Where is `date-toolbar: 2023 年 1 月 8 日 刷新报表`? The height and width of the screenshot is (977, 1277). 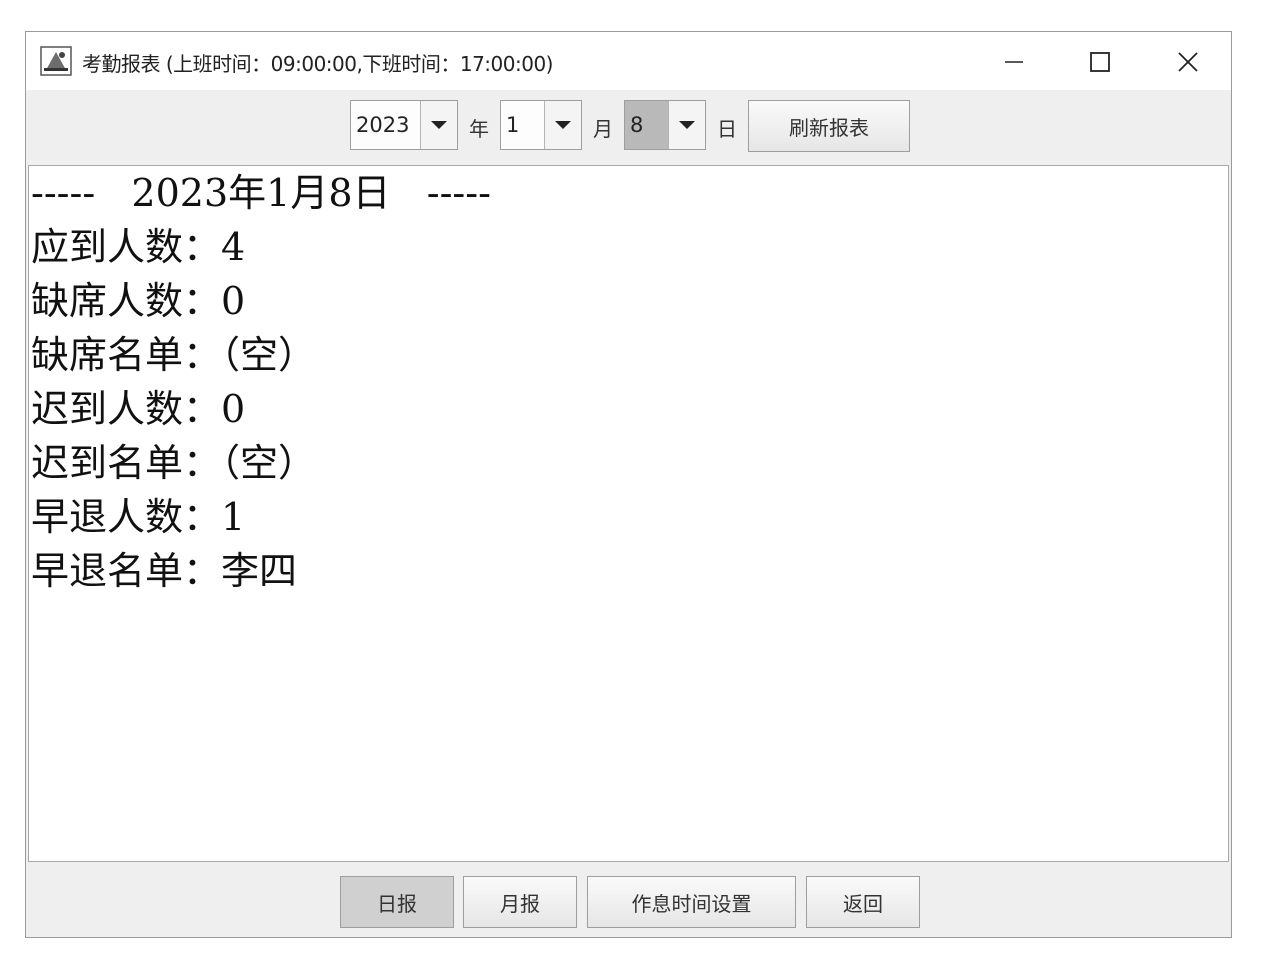 date-toolbar: 2023 年 1 月 8 日 刷新报表 is located at coordinates (628, 127).